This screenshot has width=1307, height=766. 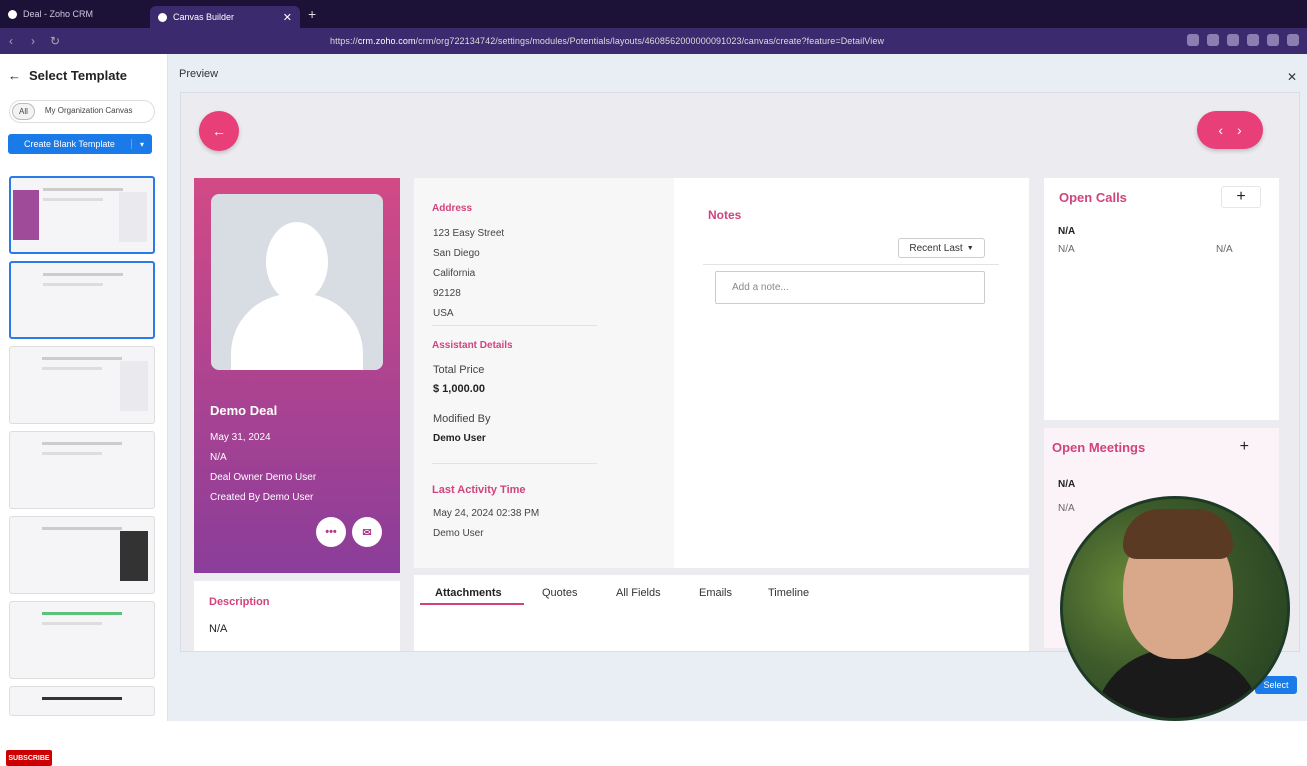 What do you see at coordinates (1230, 130) in the screenshot?
I see `record-navigation: ‹ ›` at bounding box center [1230, 130].